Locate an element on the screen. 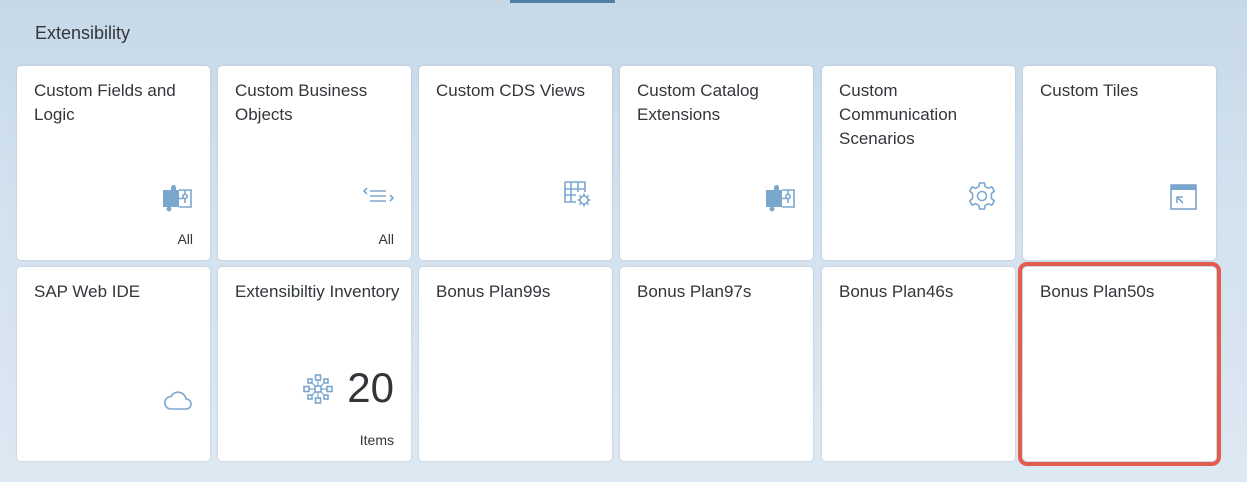  group-title: Extensibility is located at coordinates (83, 33).